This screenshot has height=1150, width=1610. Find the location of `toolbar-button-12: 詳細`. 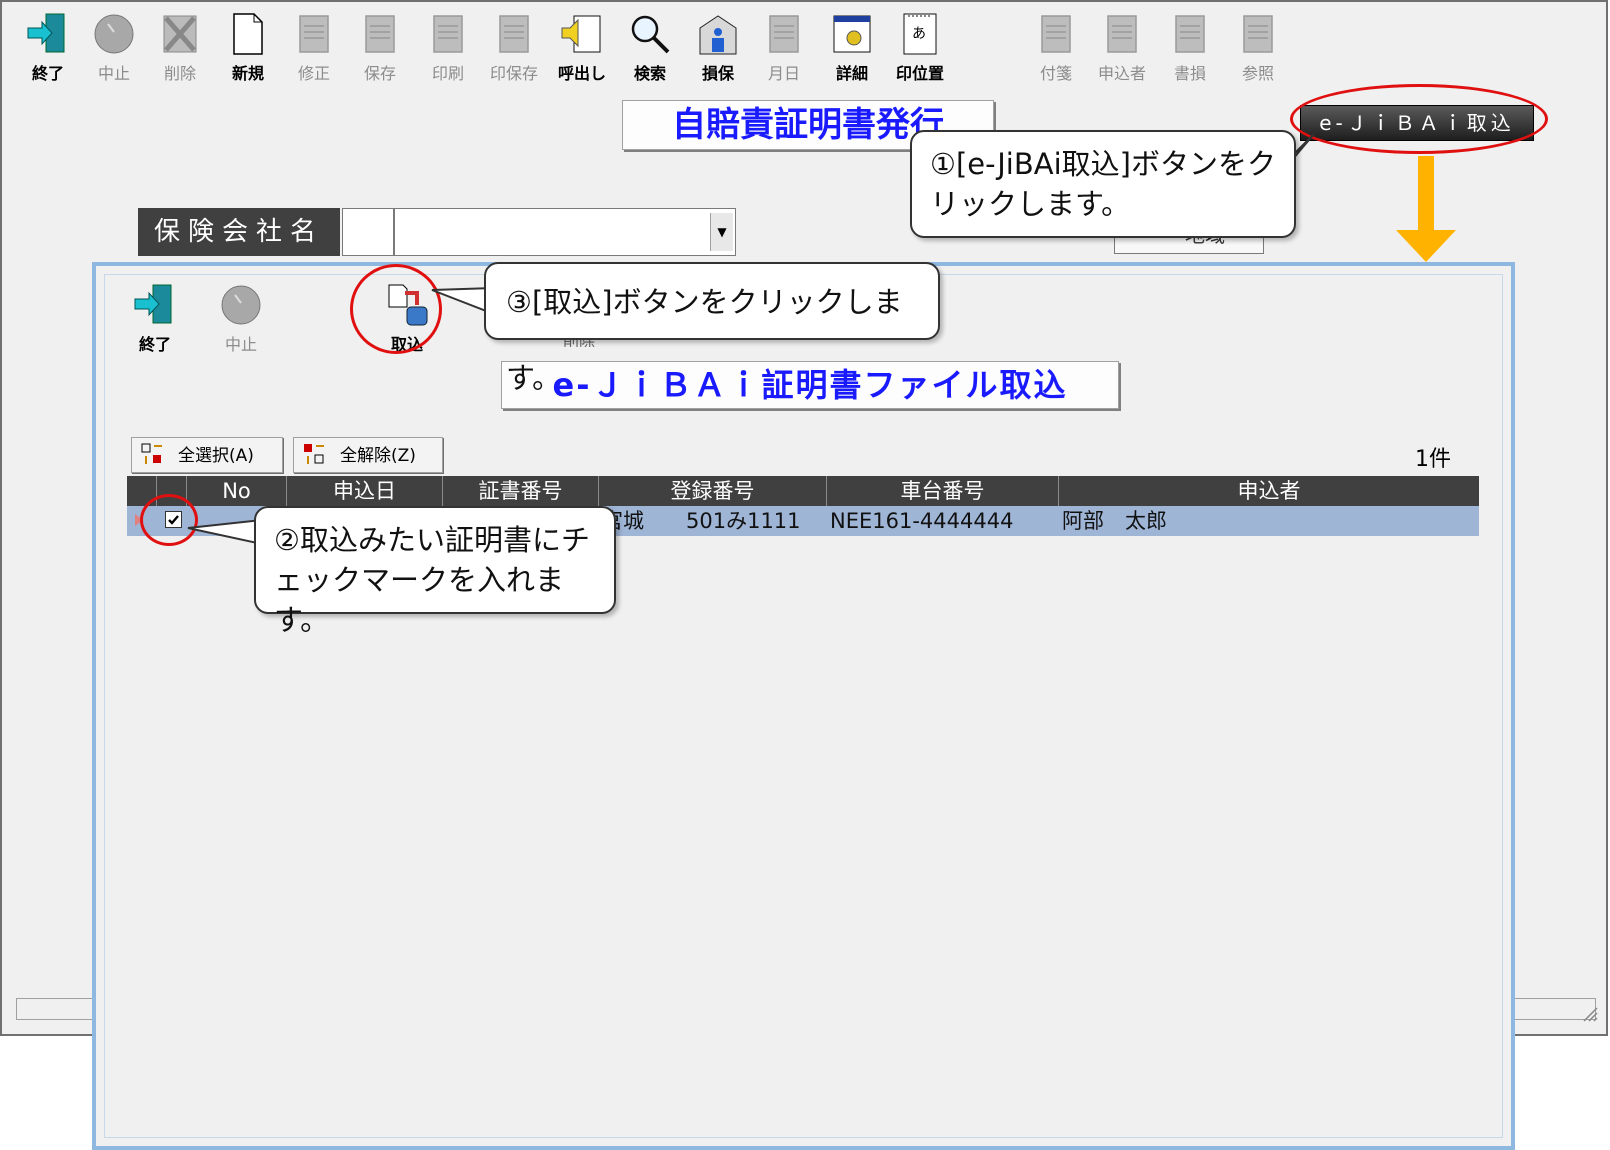

toolbar-button-12: 詳細 is located at coordinates (852, 47).